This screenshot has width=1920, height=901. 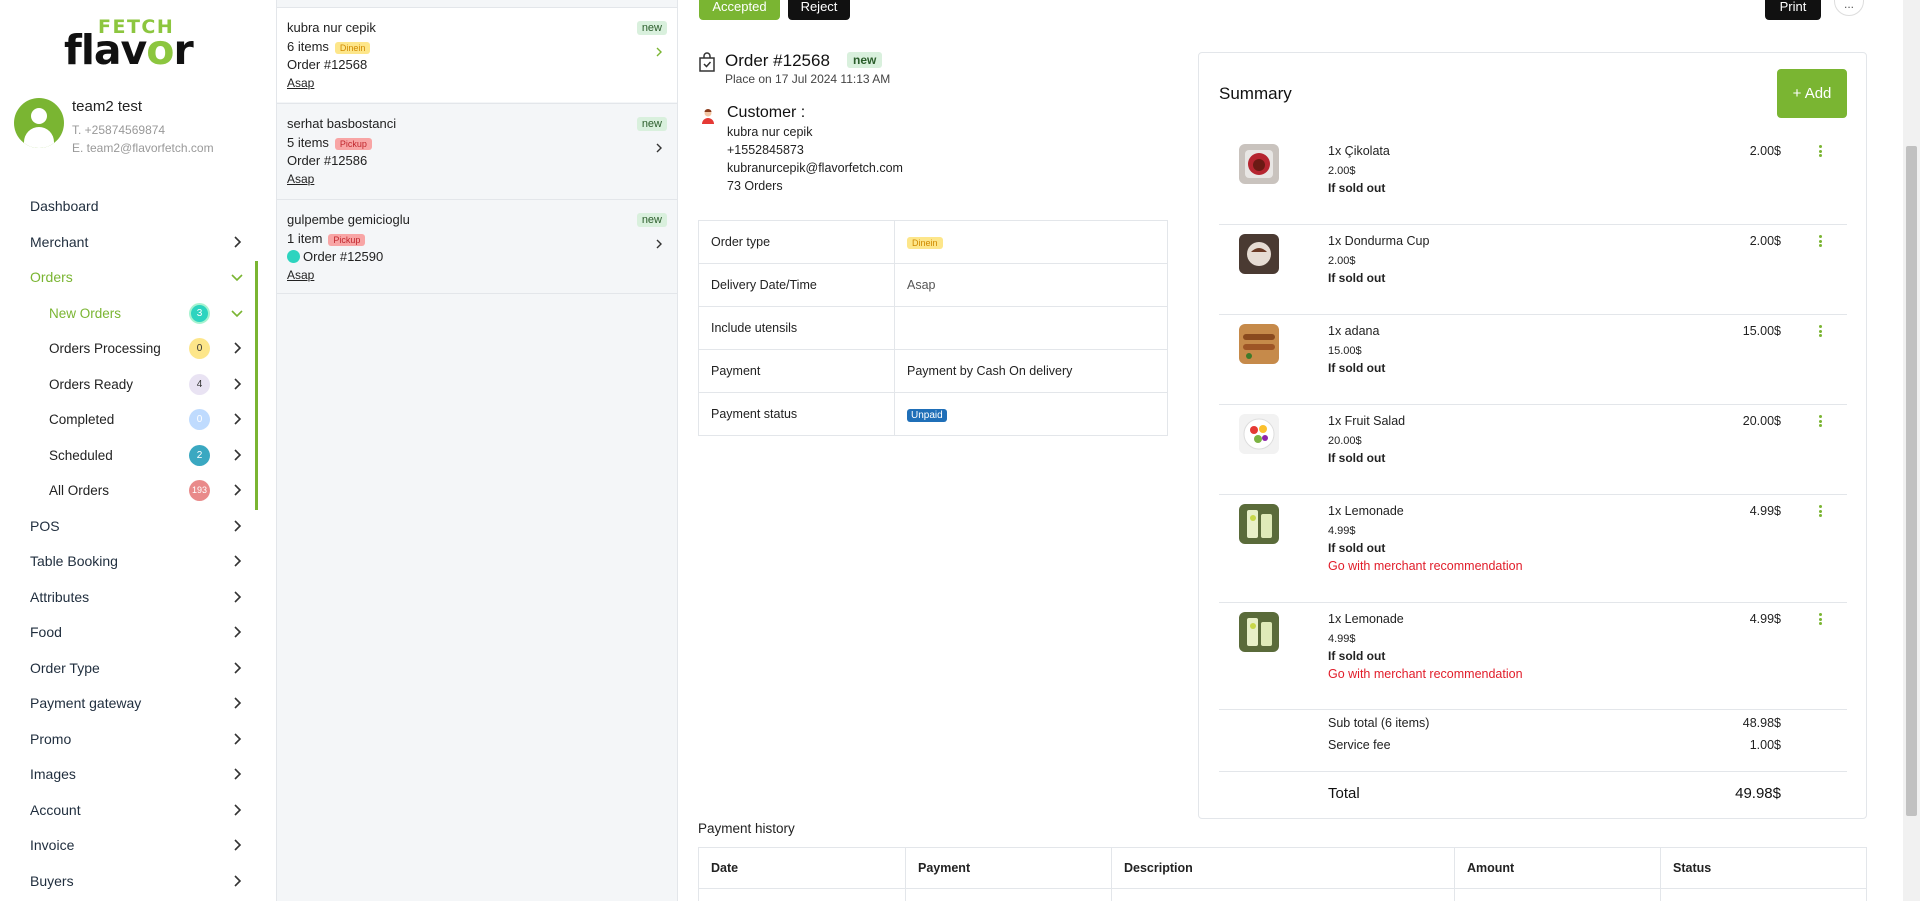 What do you see at coordinates (129, 526) in the screenshot?
I see `sidebar-item-pos: POS` at bounding box center [129, 526].